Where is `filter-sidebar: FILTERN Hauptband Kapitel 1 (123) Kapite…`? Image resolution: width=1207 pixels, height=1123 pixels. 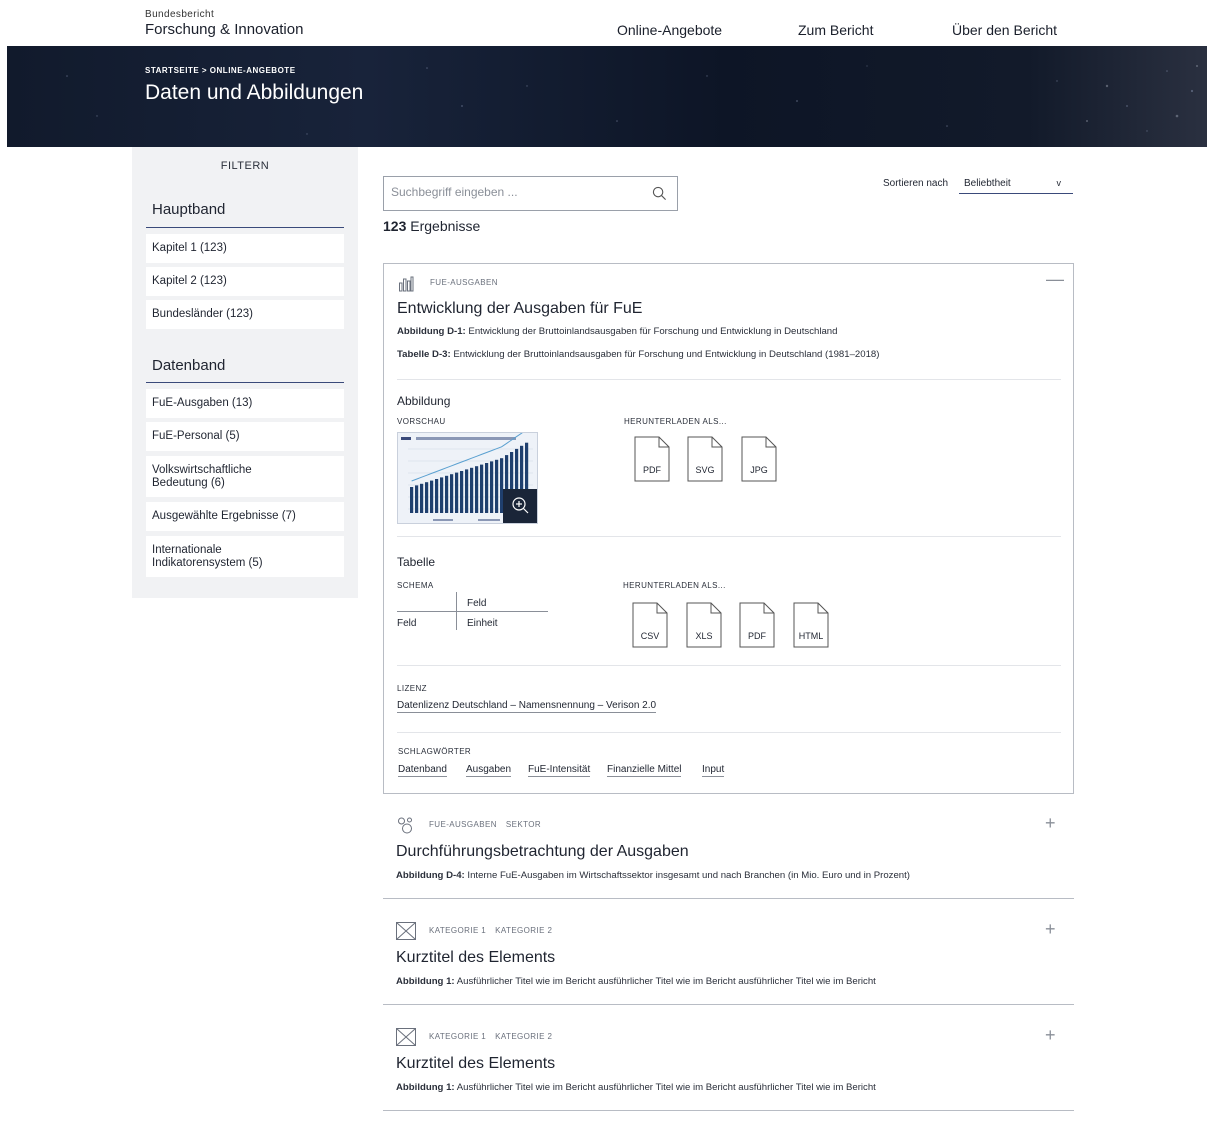 filter-sidebar: FILTERN Hauptband Kapitel 1 (123) Kapite… is located at coordinates (245, 372).